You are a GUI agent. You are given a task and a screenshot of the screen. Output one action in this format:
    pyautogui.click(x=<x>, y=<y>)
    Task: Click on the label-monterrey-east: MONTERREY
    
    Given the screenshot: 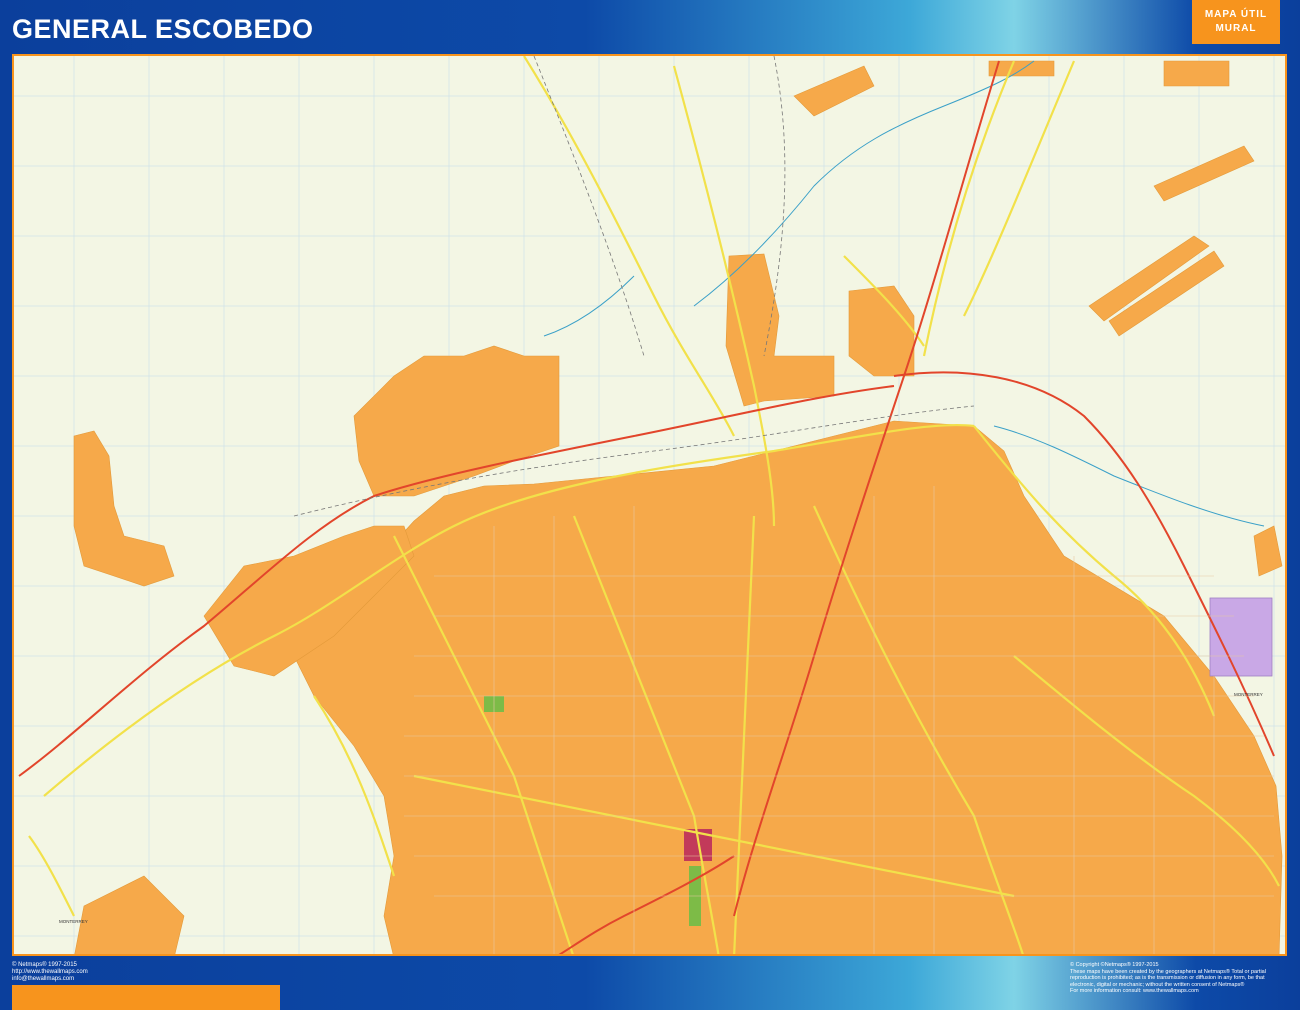 What is the action you would take?
    pyautogui.click(x=1248, y=694)
    